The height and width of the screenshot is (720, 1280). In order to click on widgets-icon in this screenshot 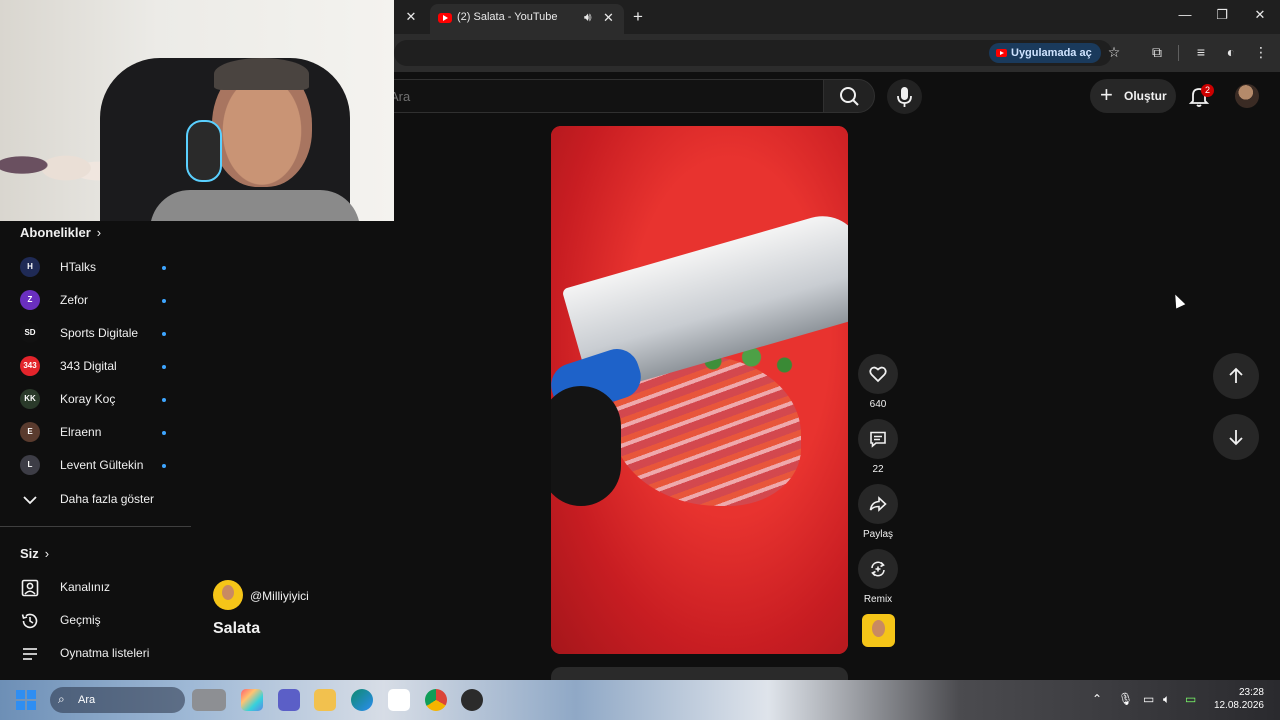, I will do `click(209, 700)`.